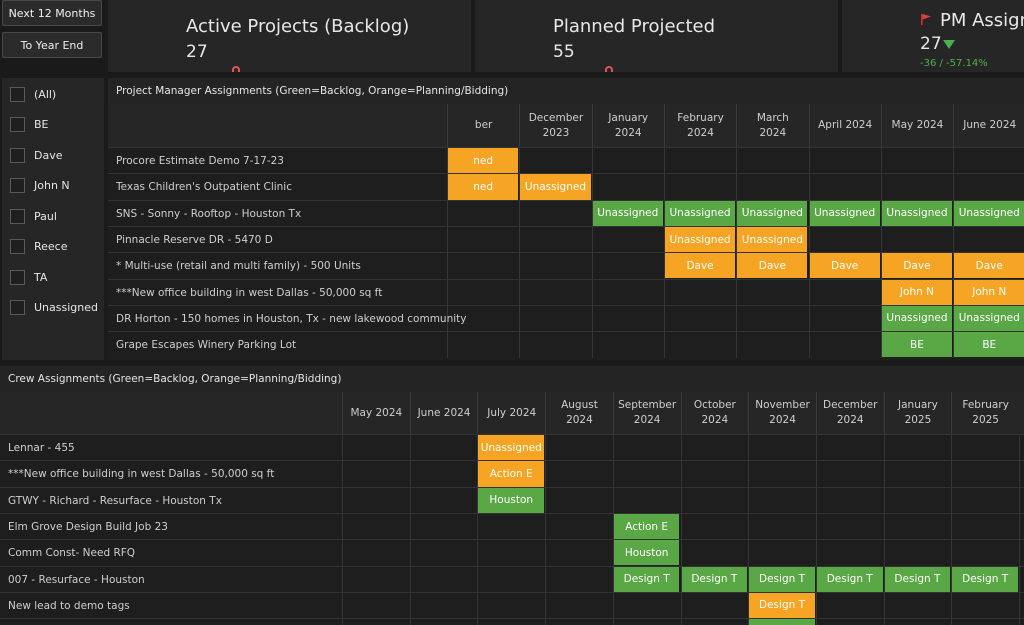 Image resolution: width=1024 pixels, height=625 pixels. What do you see at coordinates (782, 413) in the screenshot?
I see `month-header: November 2024` at bounding box center [782, 413].